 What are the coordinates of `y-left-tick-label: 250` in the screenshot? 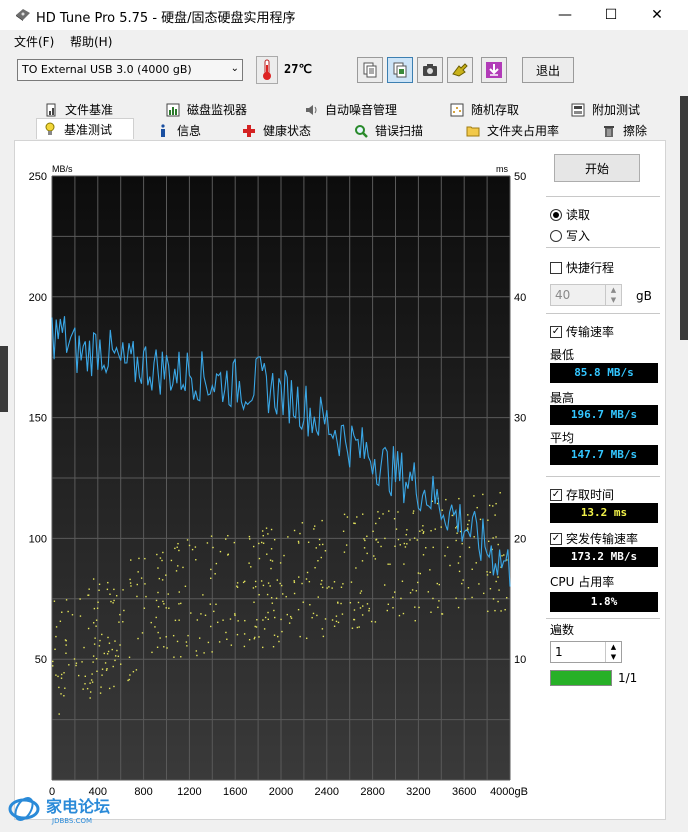 It's located at (38, 177).